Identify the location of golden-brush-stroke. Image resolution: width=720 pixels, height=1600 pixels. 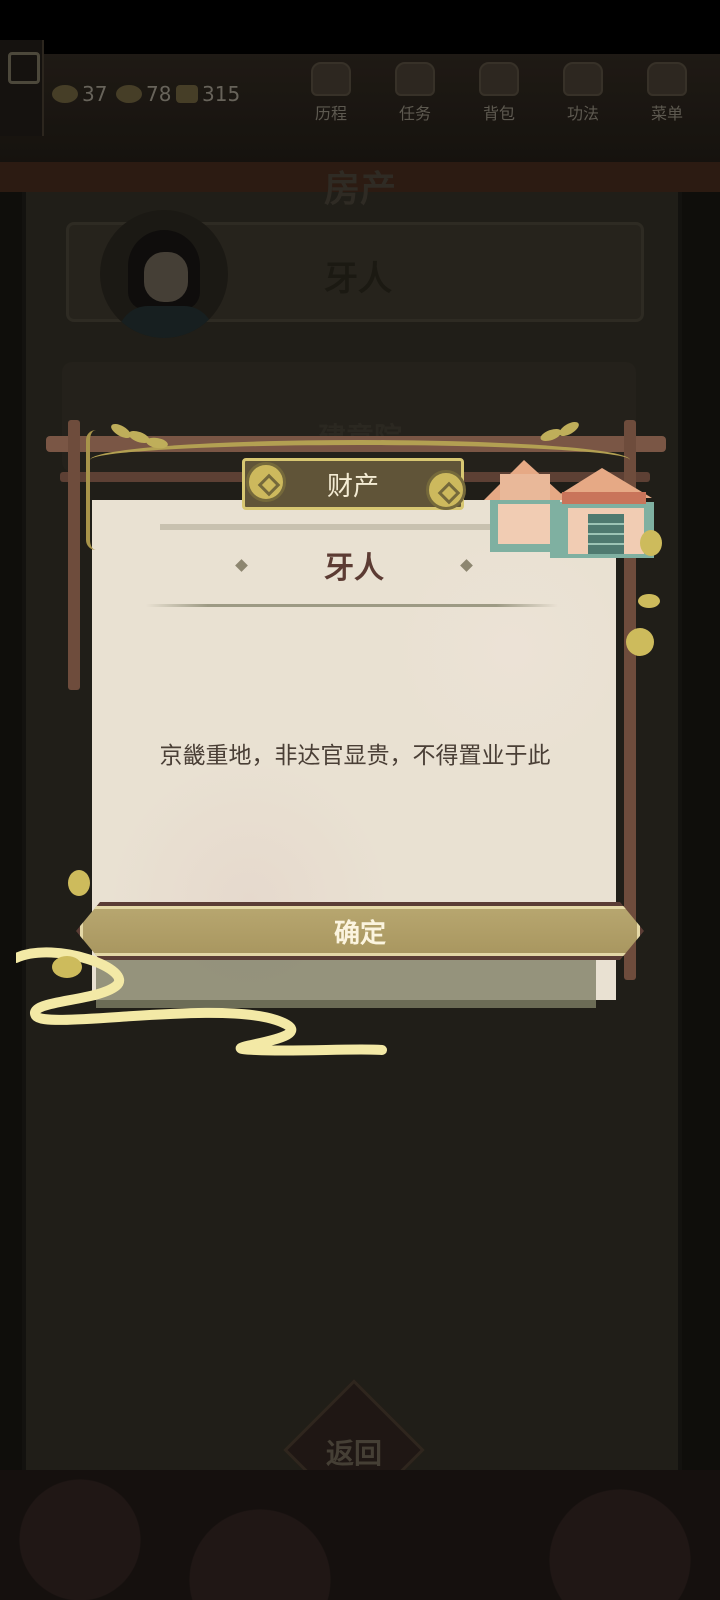
(201, 1001).